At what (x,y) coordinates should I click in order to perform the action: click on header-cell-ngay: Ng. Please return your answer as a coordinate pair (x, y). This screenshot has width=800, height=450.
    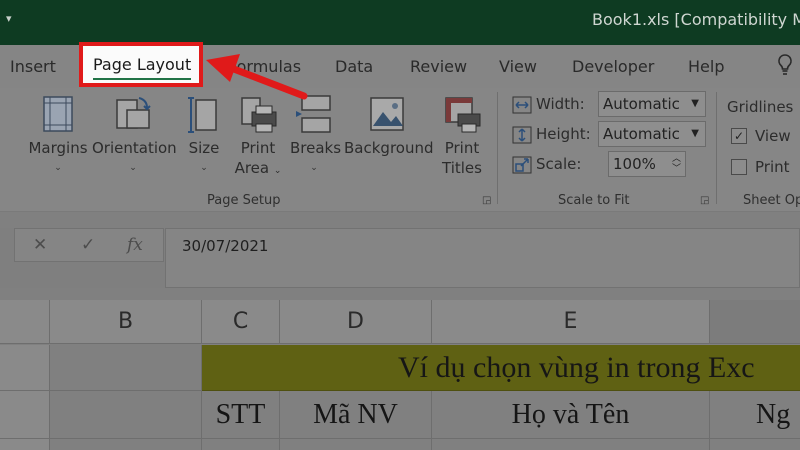
    Looking at the image, I should click on (755, 415).